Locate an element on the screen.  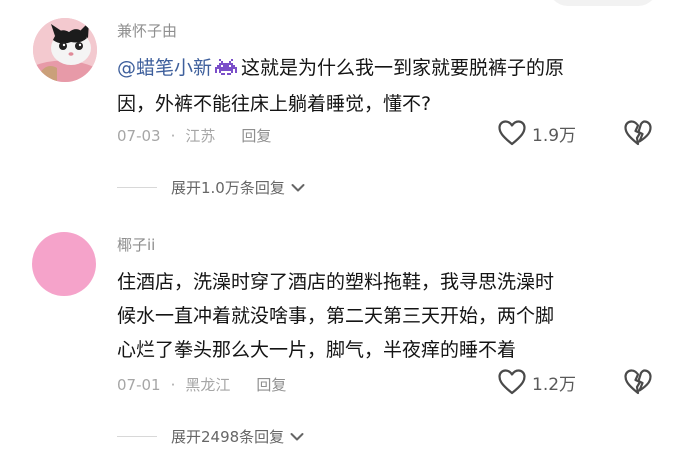
username: 椰子ii is located at coordinates (136, 244).